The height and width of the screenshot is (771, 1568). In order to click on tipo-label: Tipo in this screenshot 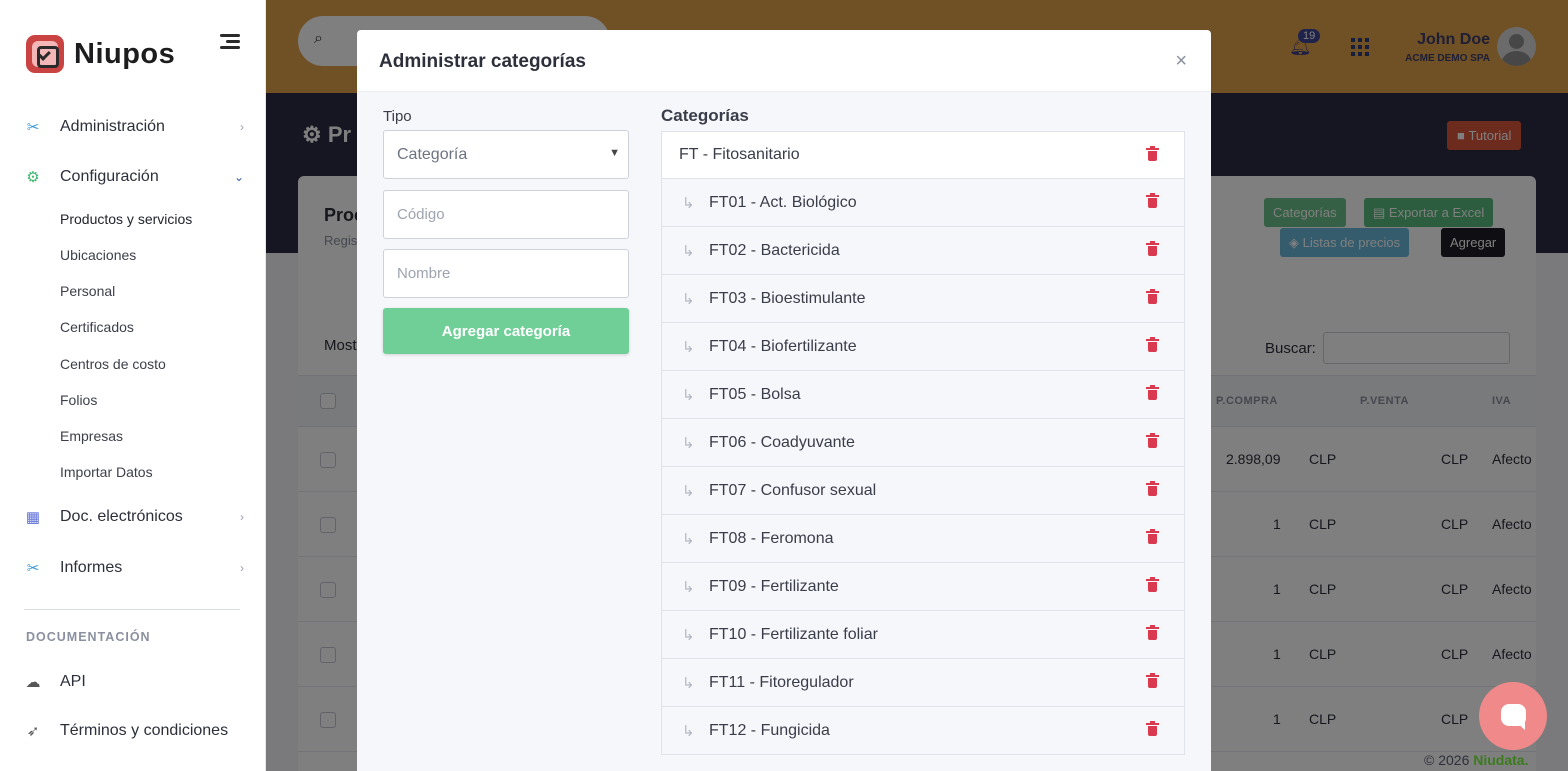, I will do `click(397, 116)`.